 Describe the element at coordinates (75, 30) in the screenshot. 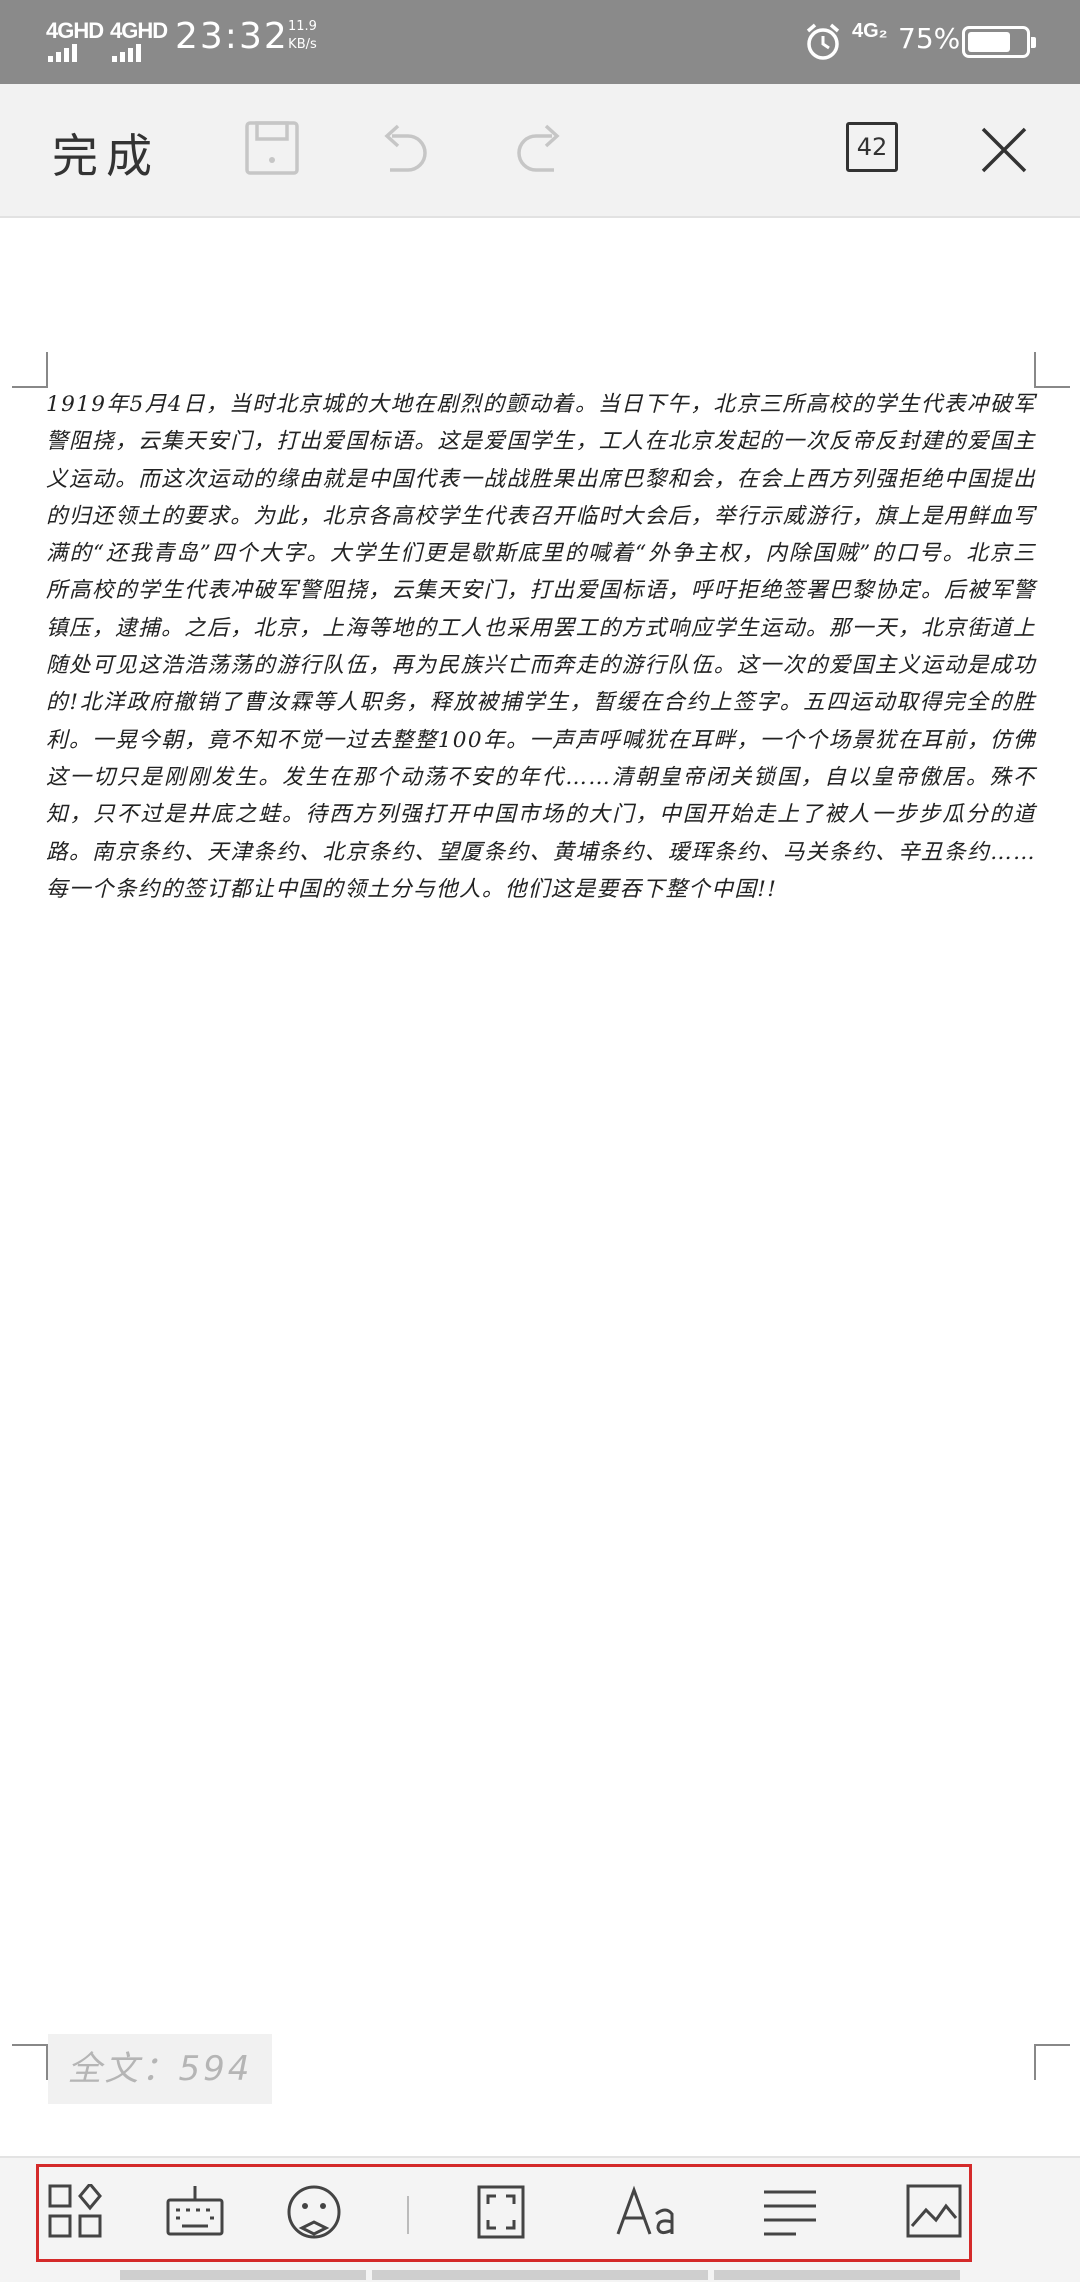

I see `network-type-1: 4GHD` at that location.